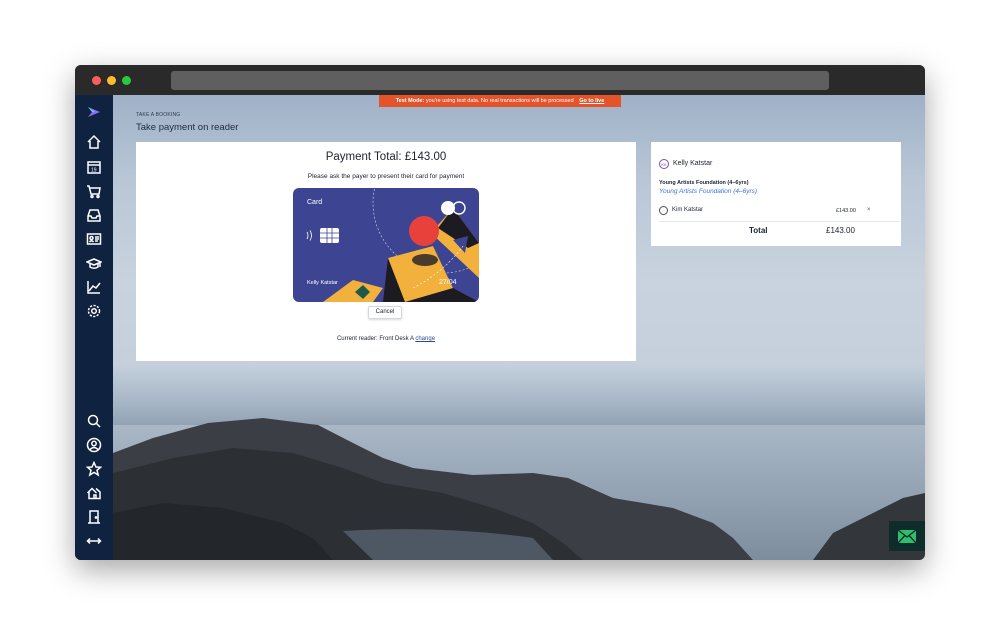 Image resolution: width=1000 pixels, height=625 pixels. What do you see at coordinates (94, 311) in the screenshot?
I see `gear-icon` at bounding box center [94, 311].